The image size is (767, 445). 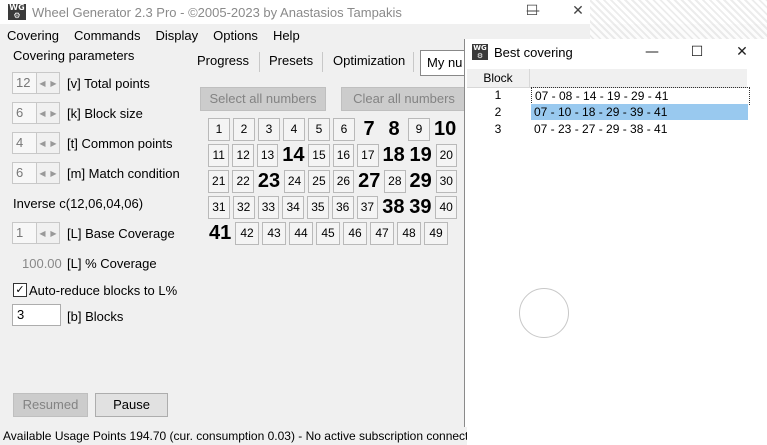 What do you see at coordinates (404, 99) in the screenshot?
I see `clear-all-numbers-button: Clear all numbers` at bounding box center [404, 99].